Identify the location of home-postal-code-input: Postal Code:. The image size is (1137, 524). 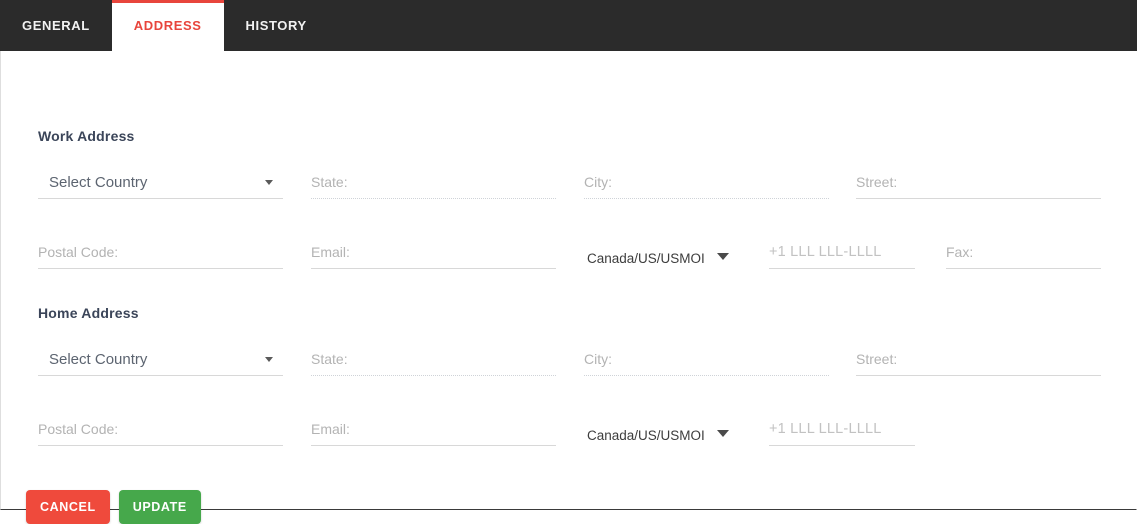
(160, 428).